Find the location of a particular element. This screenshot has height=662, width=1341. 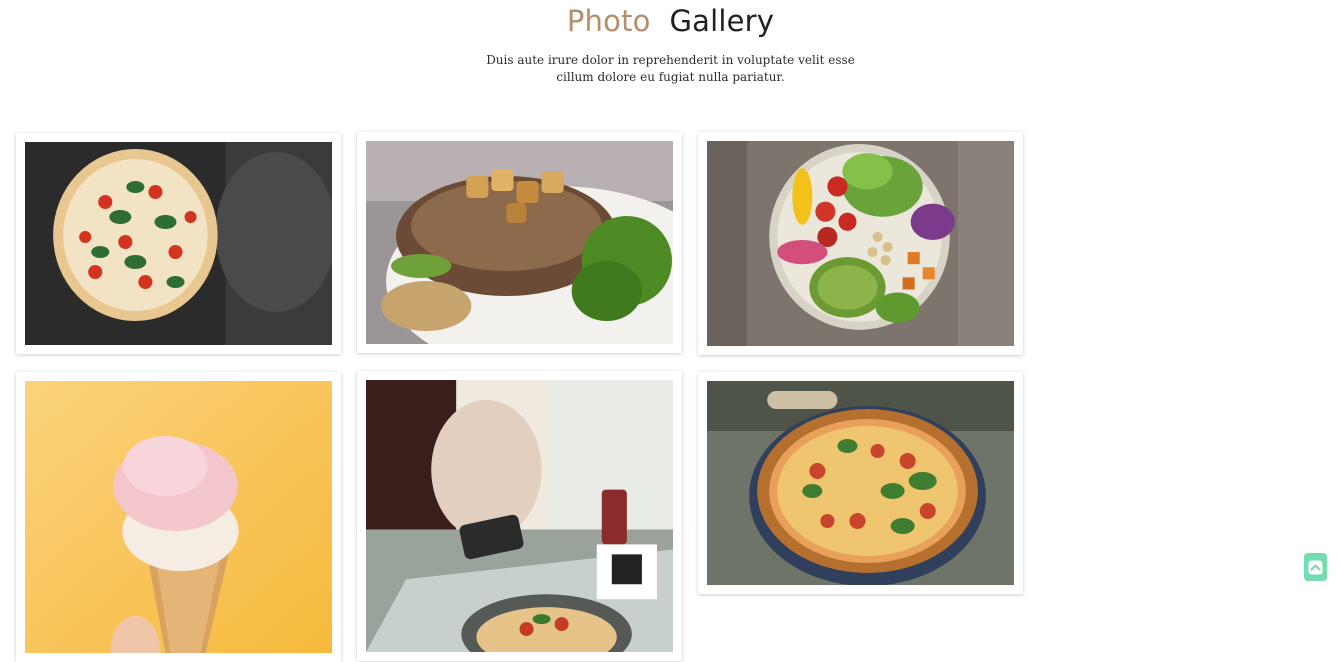

salad-image is located at coordinates (860, 243).